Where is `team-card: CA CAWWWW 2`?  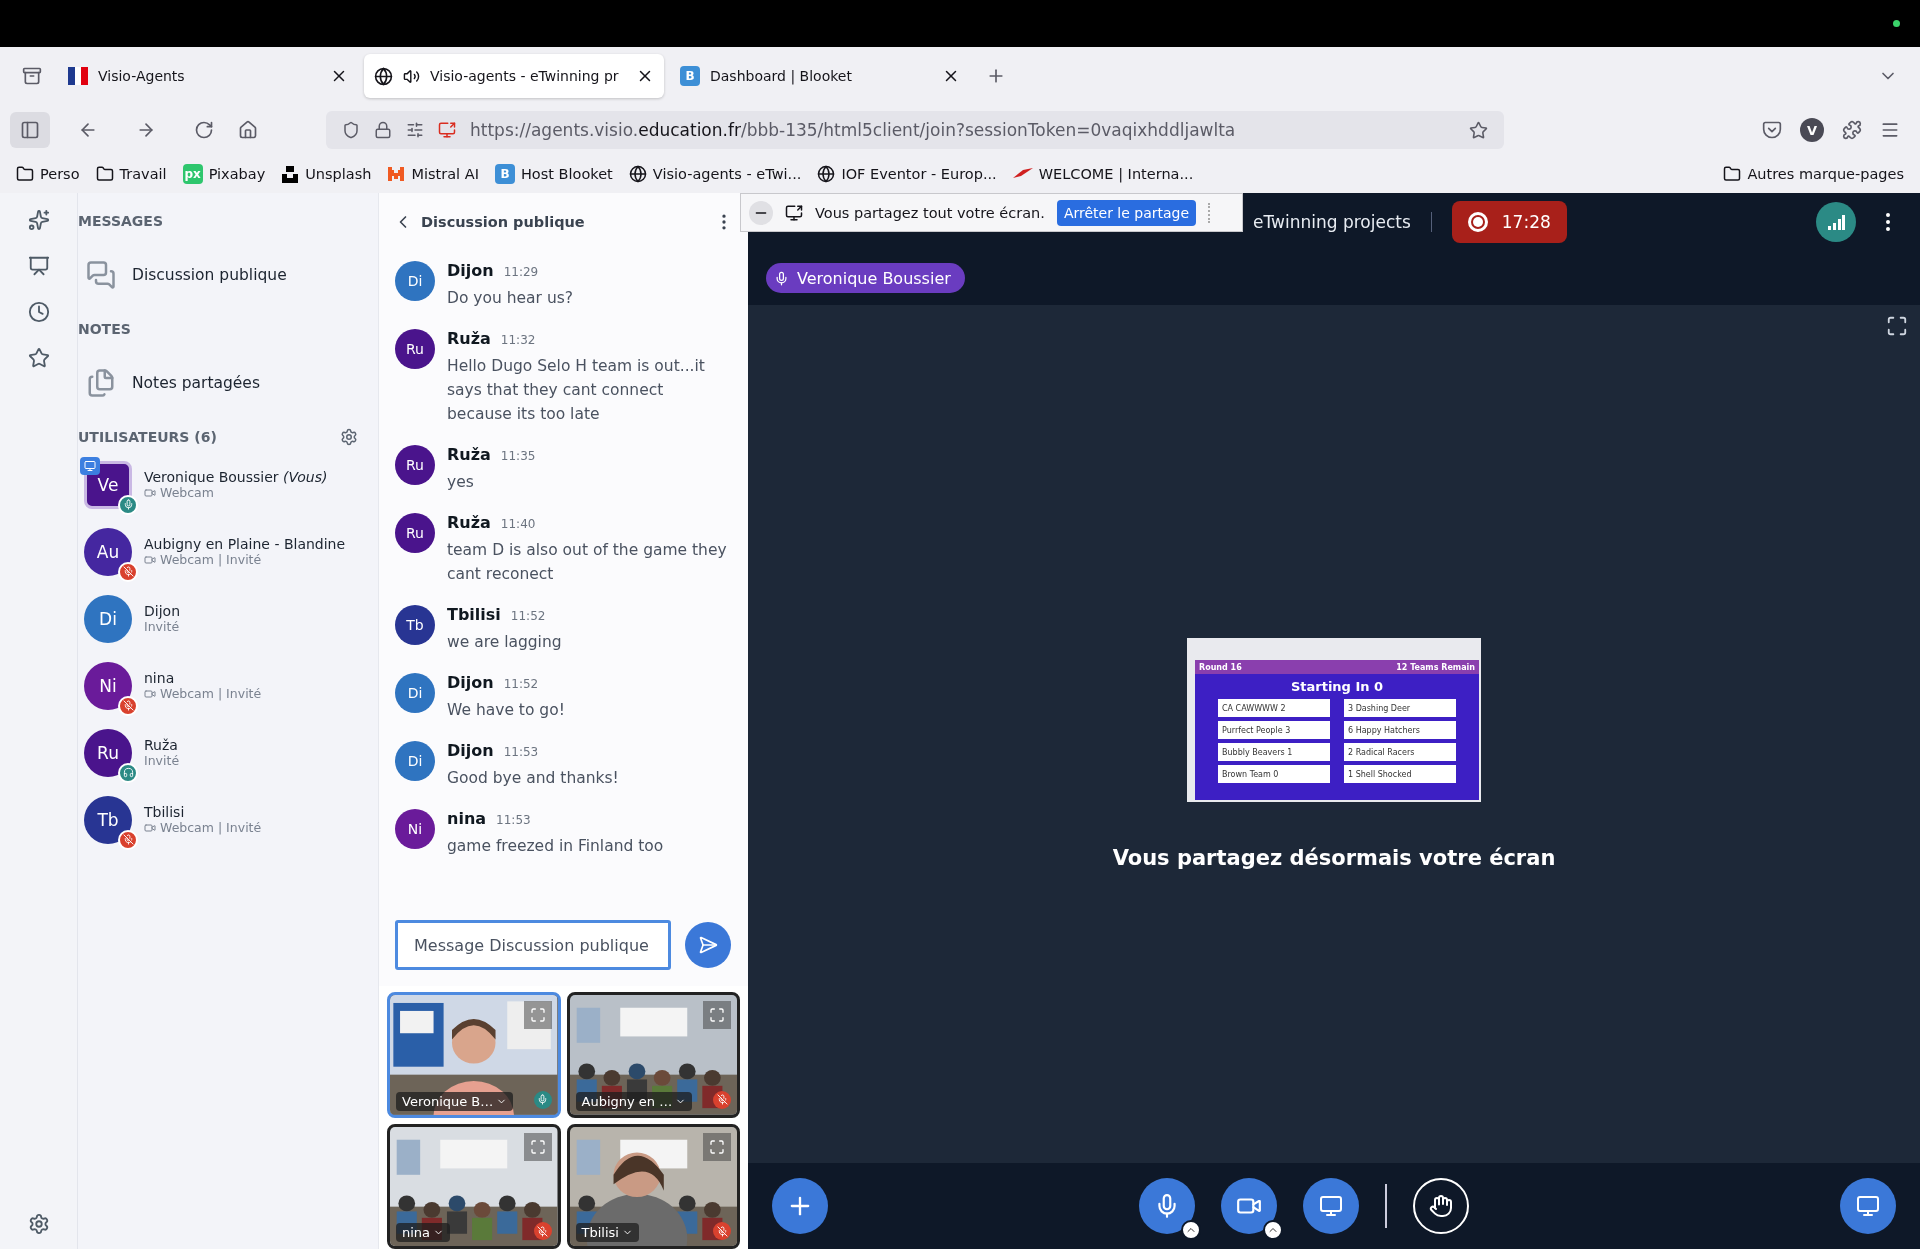 team-card: CA CAWWWW 2 is located at coordinates (1274, 708).